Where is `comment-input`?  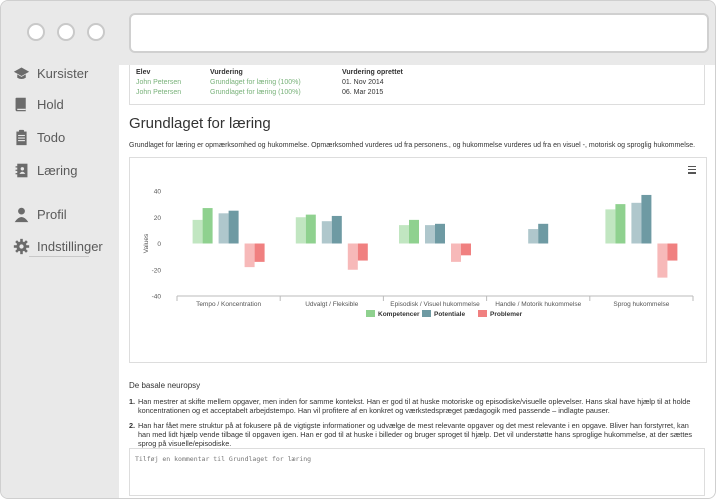
comment-input is located at coordinates (417, 472).